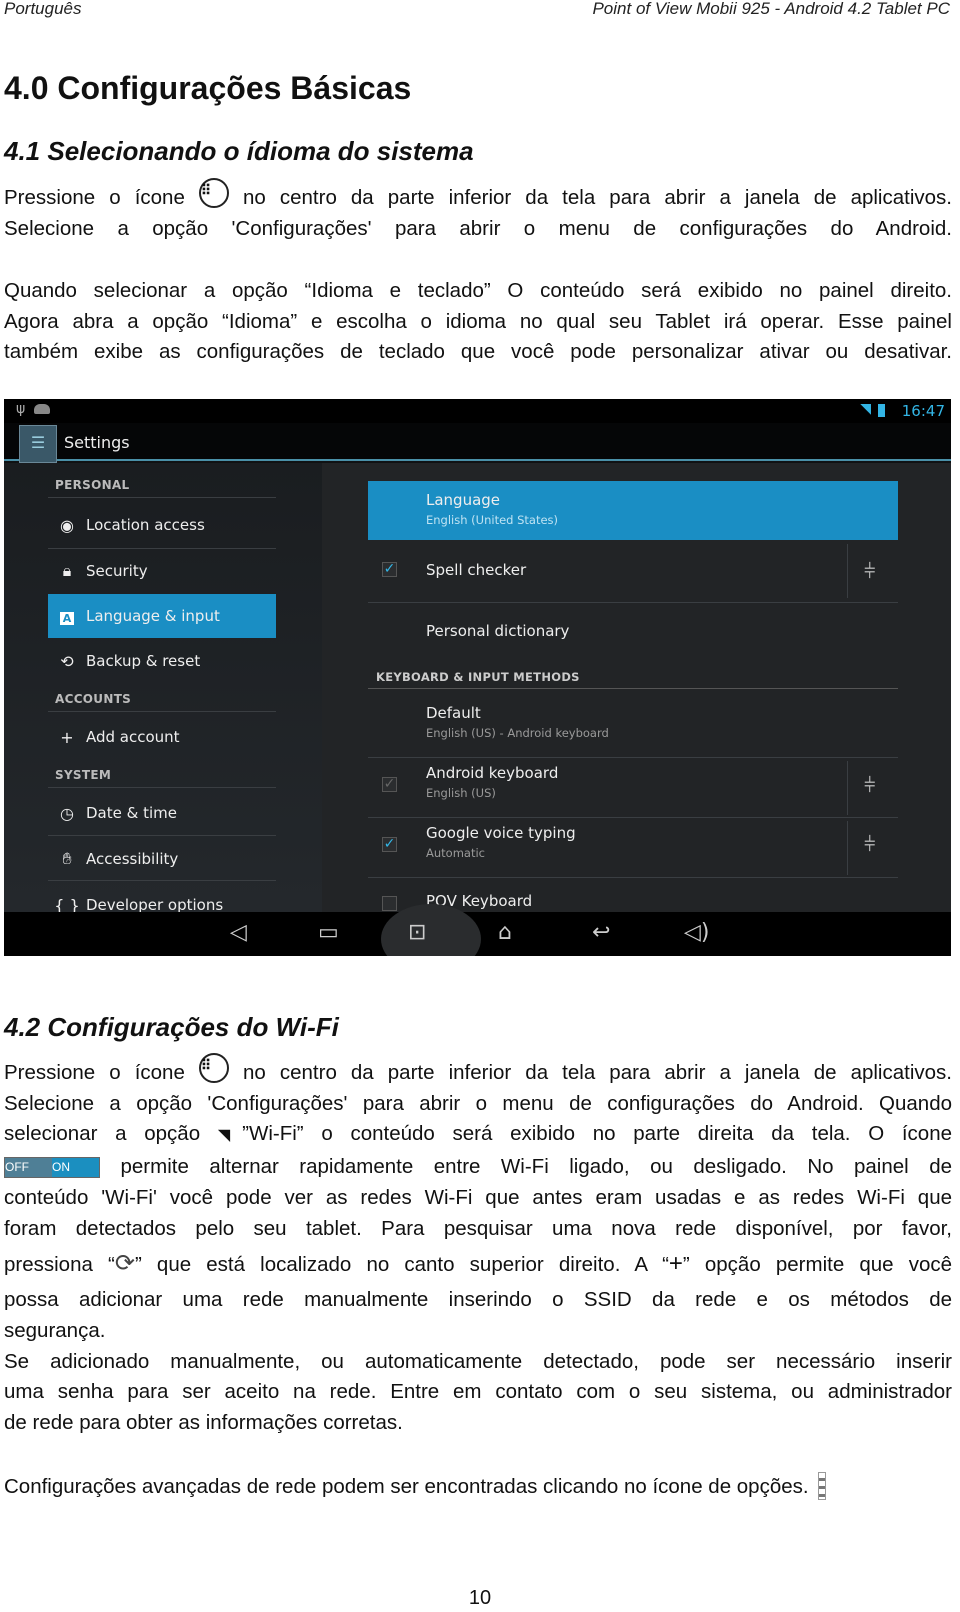  Describe the element at coordinates (389, 844) in the screenshot. I see `google-voice-checkbox: ✓` at that location.